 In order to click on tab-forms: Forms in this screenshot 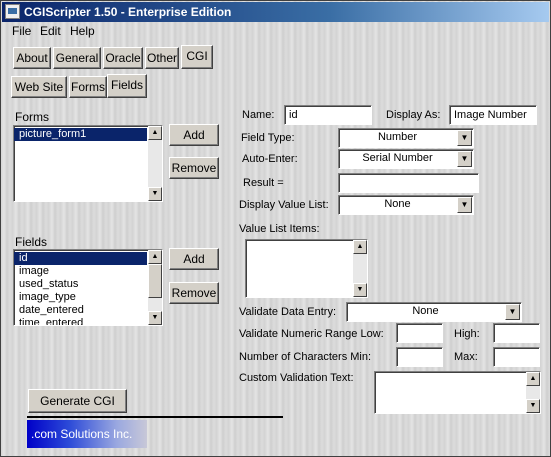, I will do `click(88, 87)`.